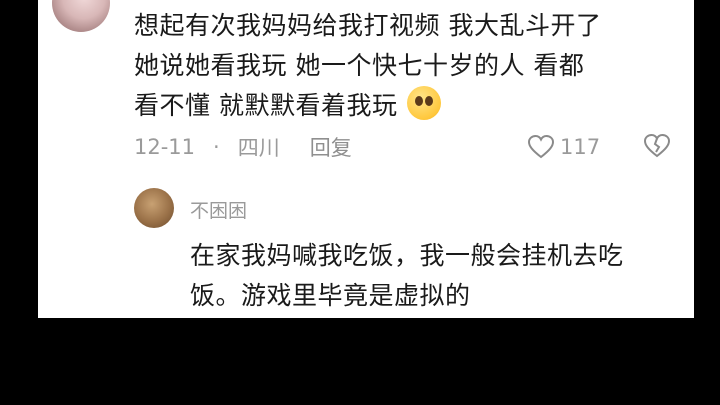 The image size is (720, 405). I want to click on reply-text-line: 在家我妈喊我吃饭，我一般会挂机去吃, so click(407, 255).